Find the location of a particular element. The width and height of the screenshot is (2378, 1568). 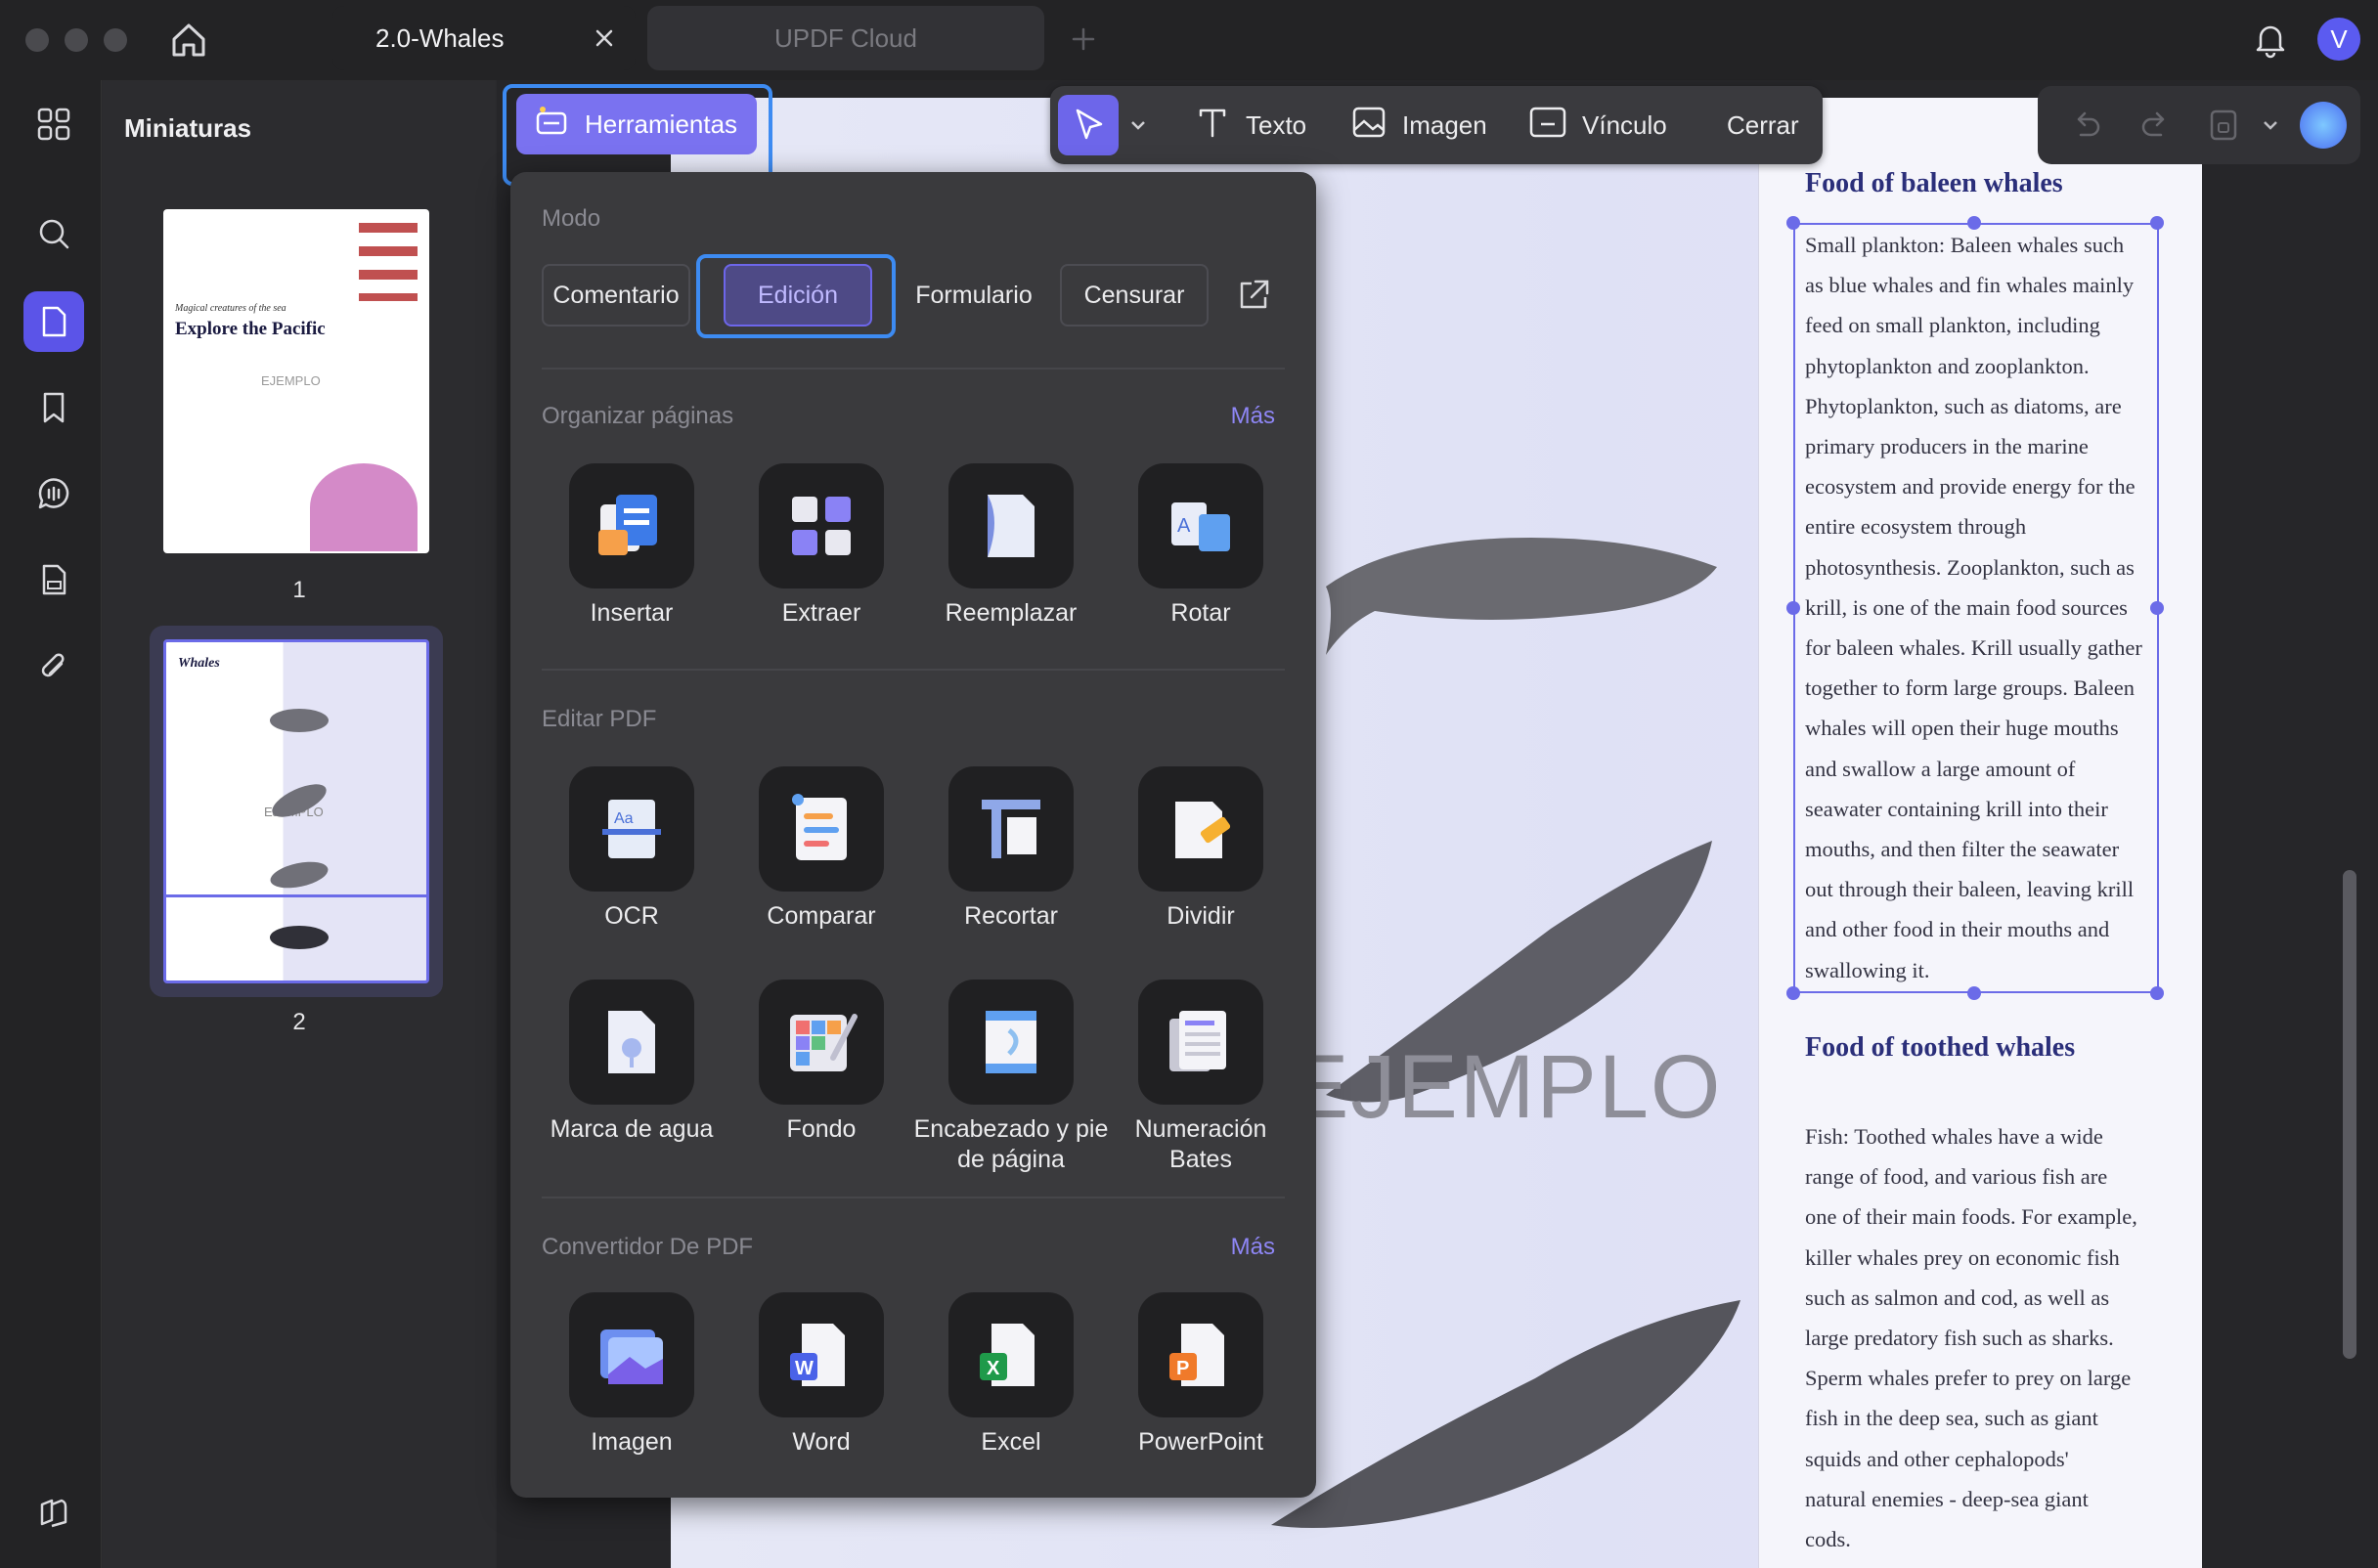

numeracion-bates-tool: Numeración Bates is located at coordinates (1201, 1077).